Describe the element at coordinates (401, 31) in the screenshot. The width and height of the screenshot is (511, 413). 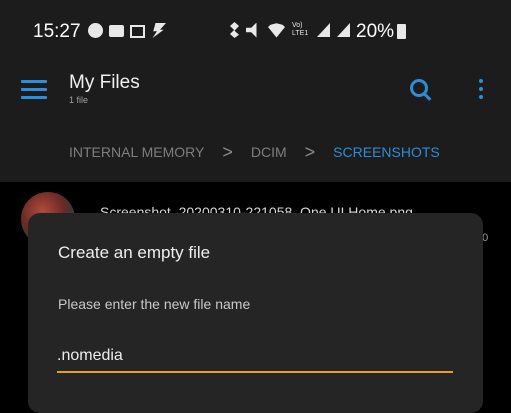
I see `battery-icon` at that location.